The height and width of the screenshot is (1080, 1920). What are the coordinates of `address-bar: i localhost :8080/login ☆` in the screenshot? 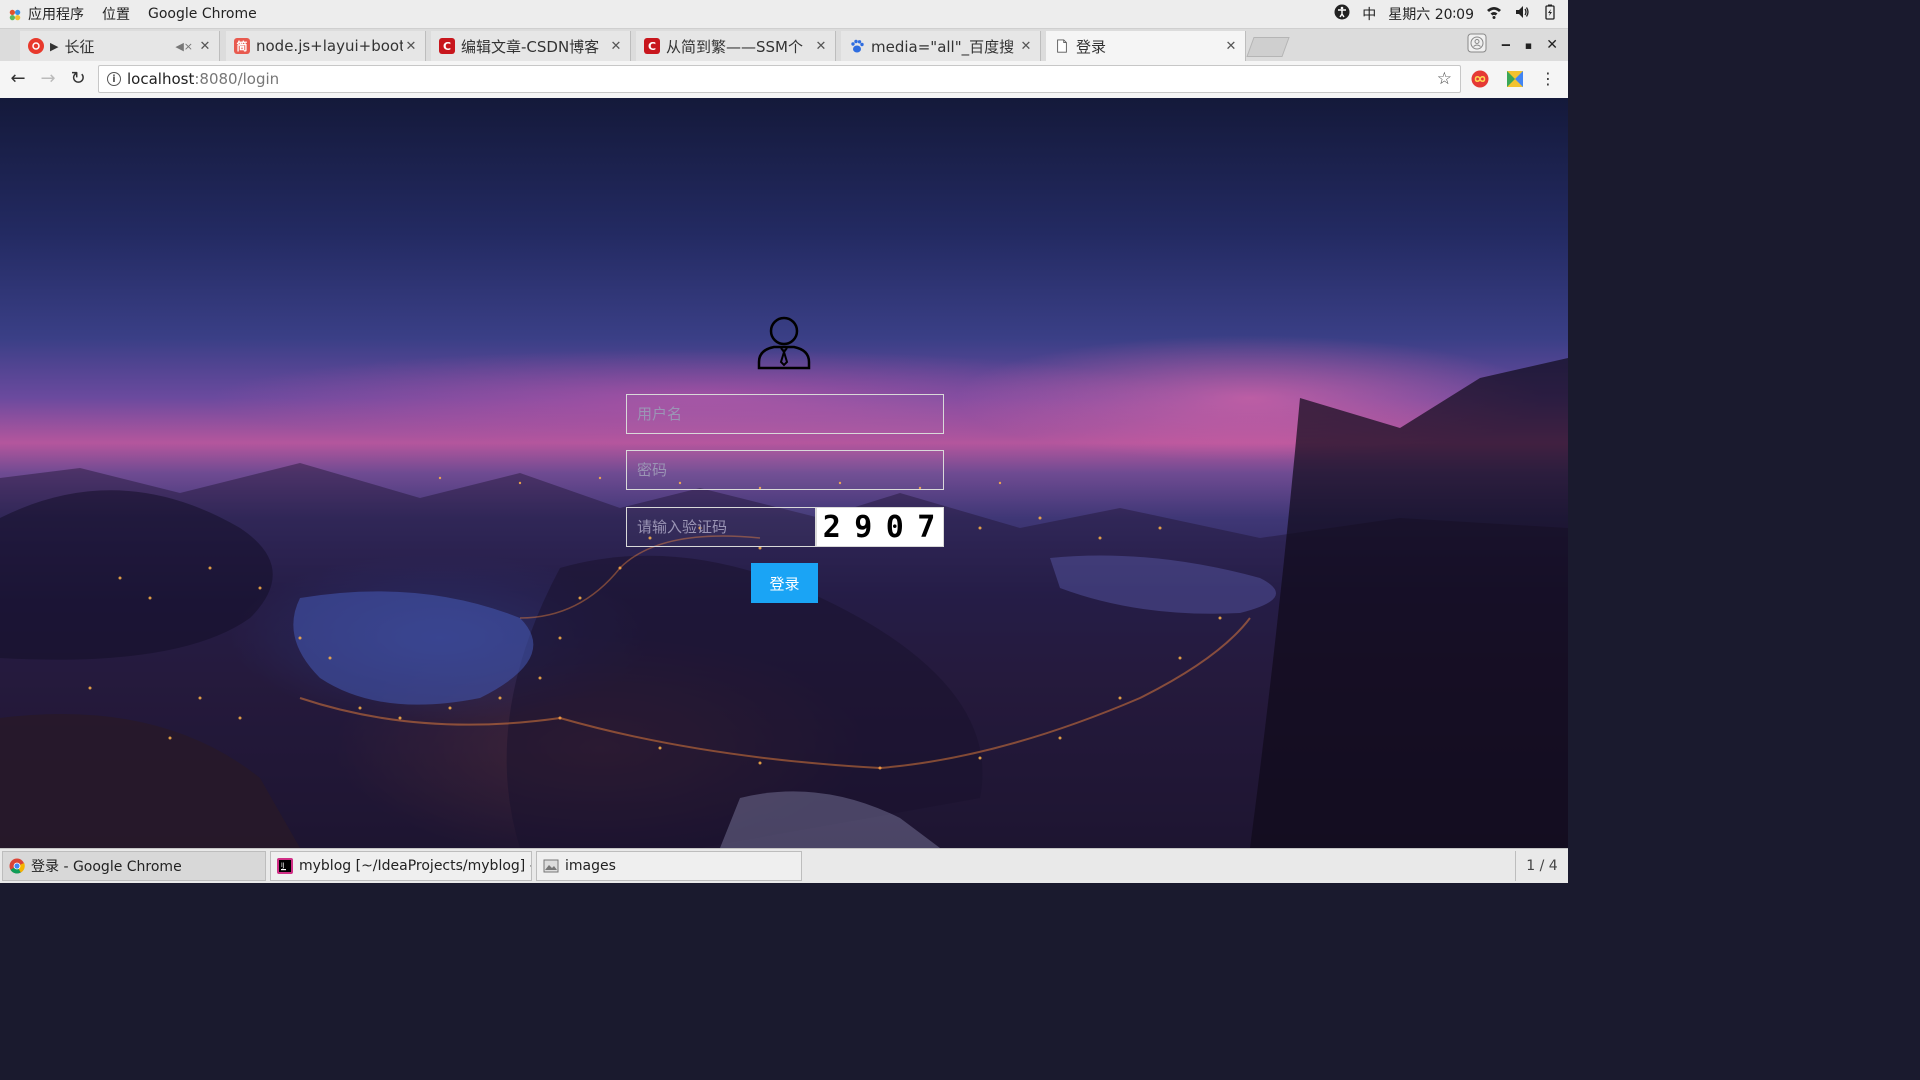 It's located at (779, 79).